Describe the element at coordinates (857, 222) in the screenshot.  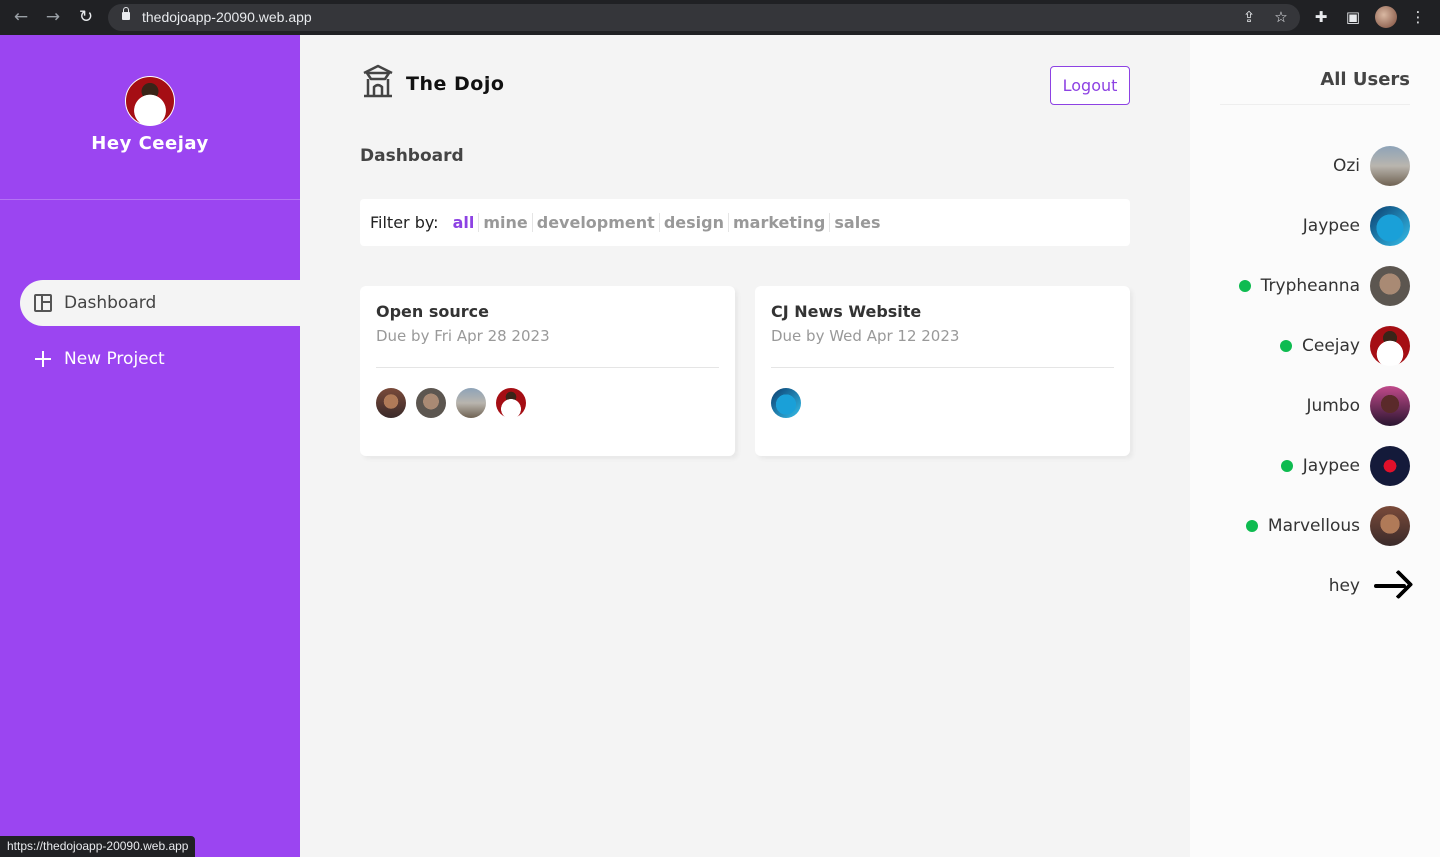
I see `filter-option-sales: sales` at that location.